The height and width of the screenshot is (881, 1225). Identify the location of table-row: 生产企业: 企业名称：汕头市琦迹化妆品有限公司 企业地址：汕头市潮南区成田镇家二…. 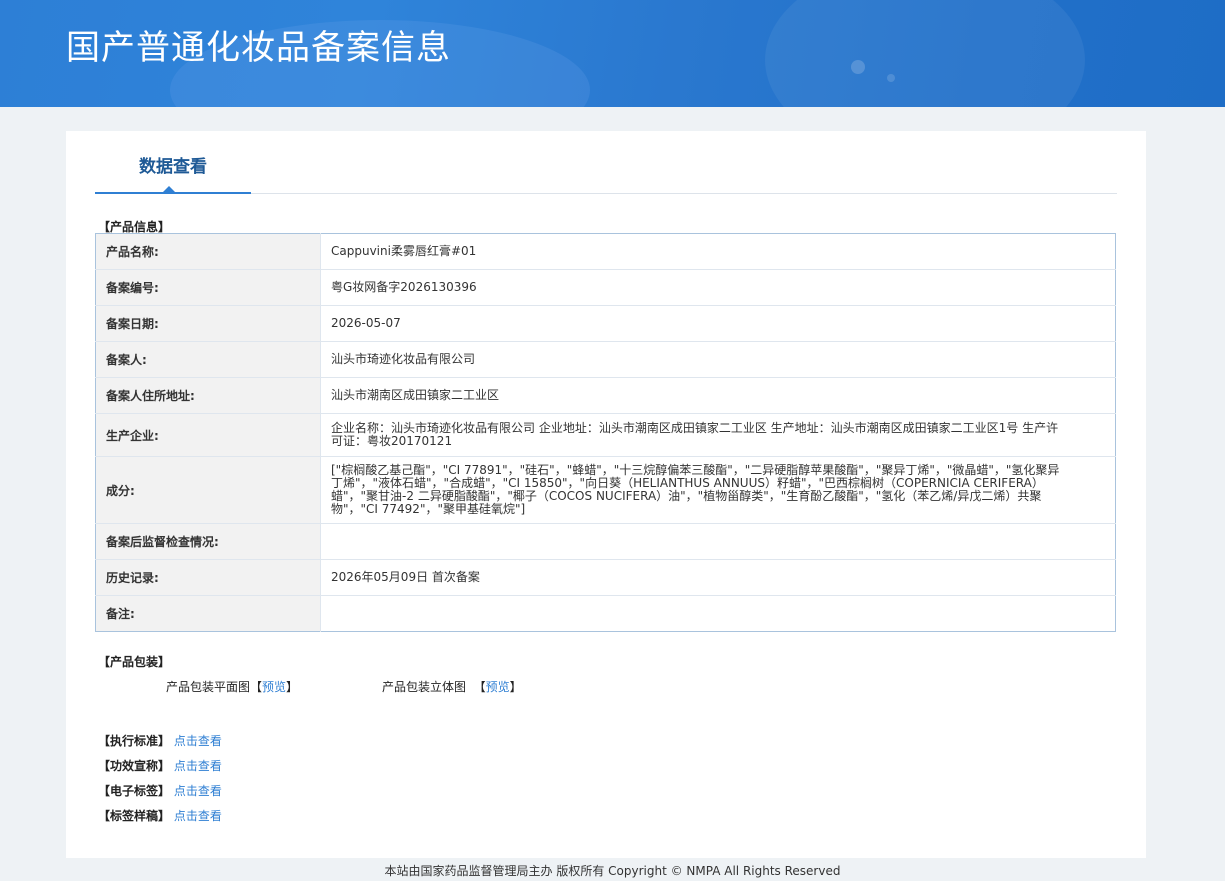
(605, 435).